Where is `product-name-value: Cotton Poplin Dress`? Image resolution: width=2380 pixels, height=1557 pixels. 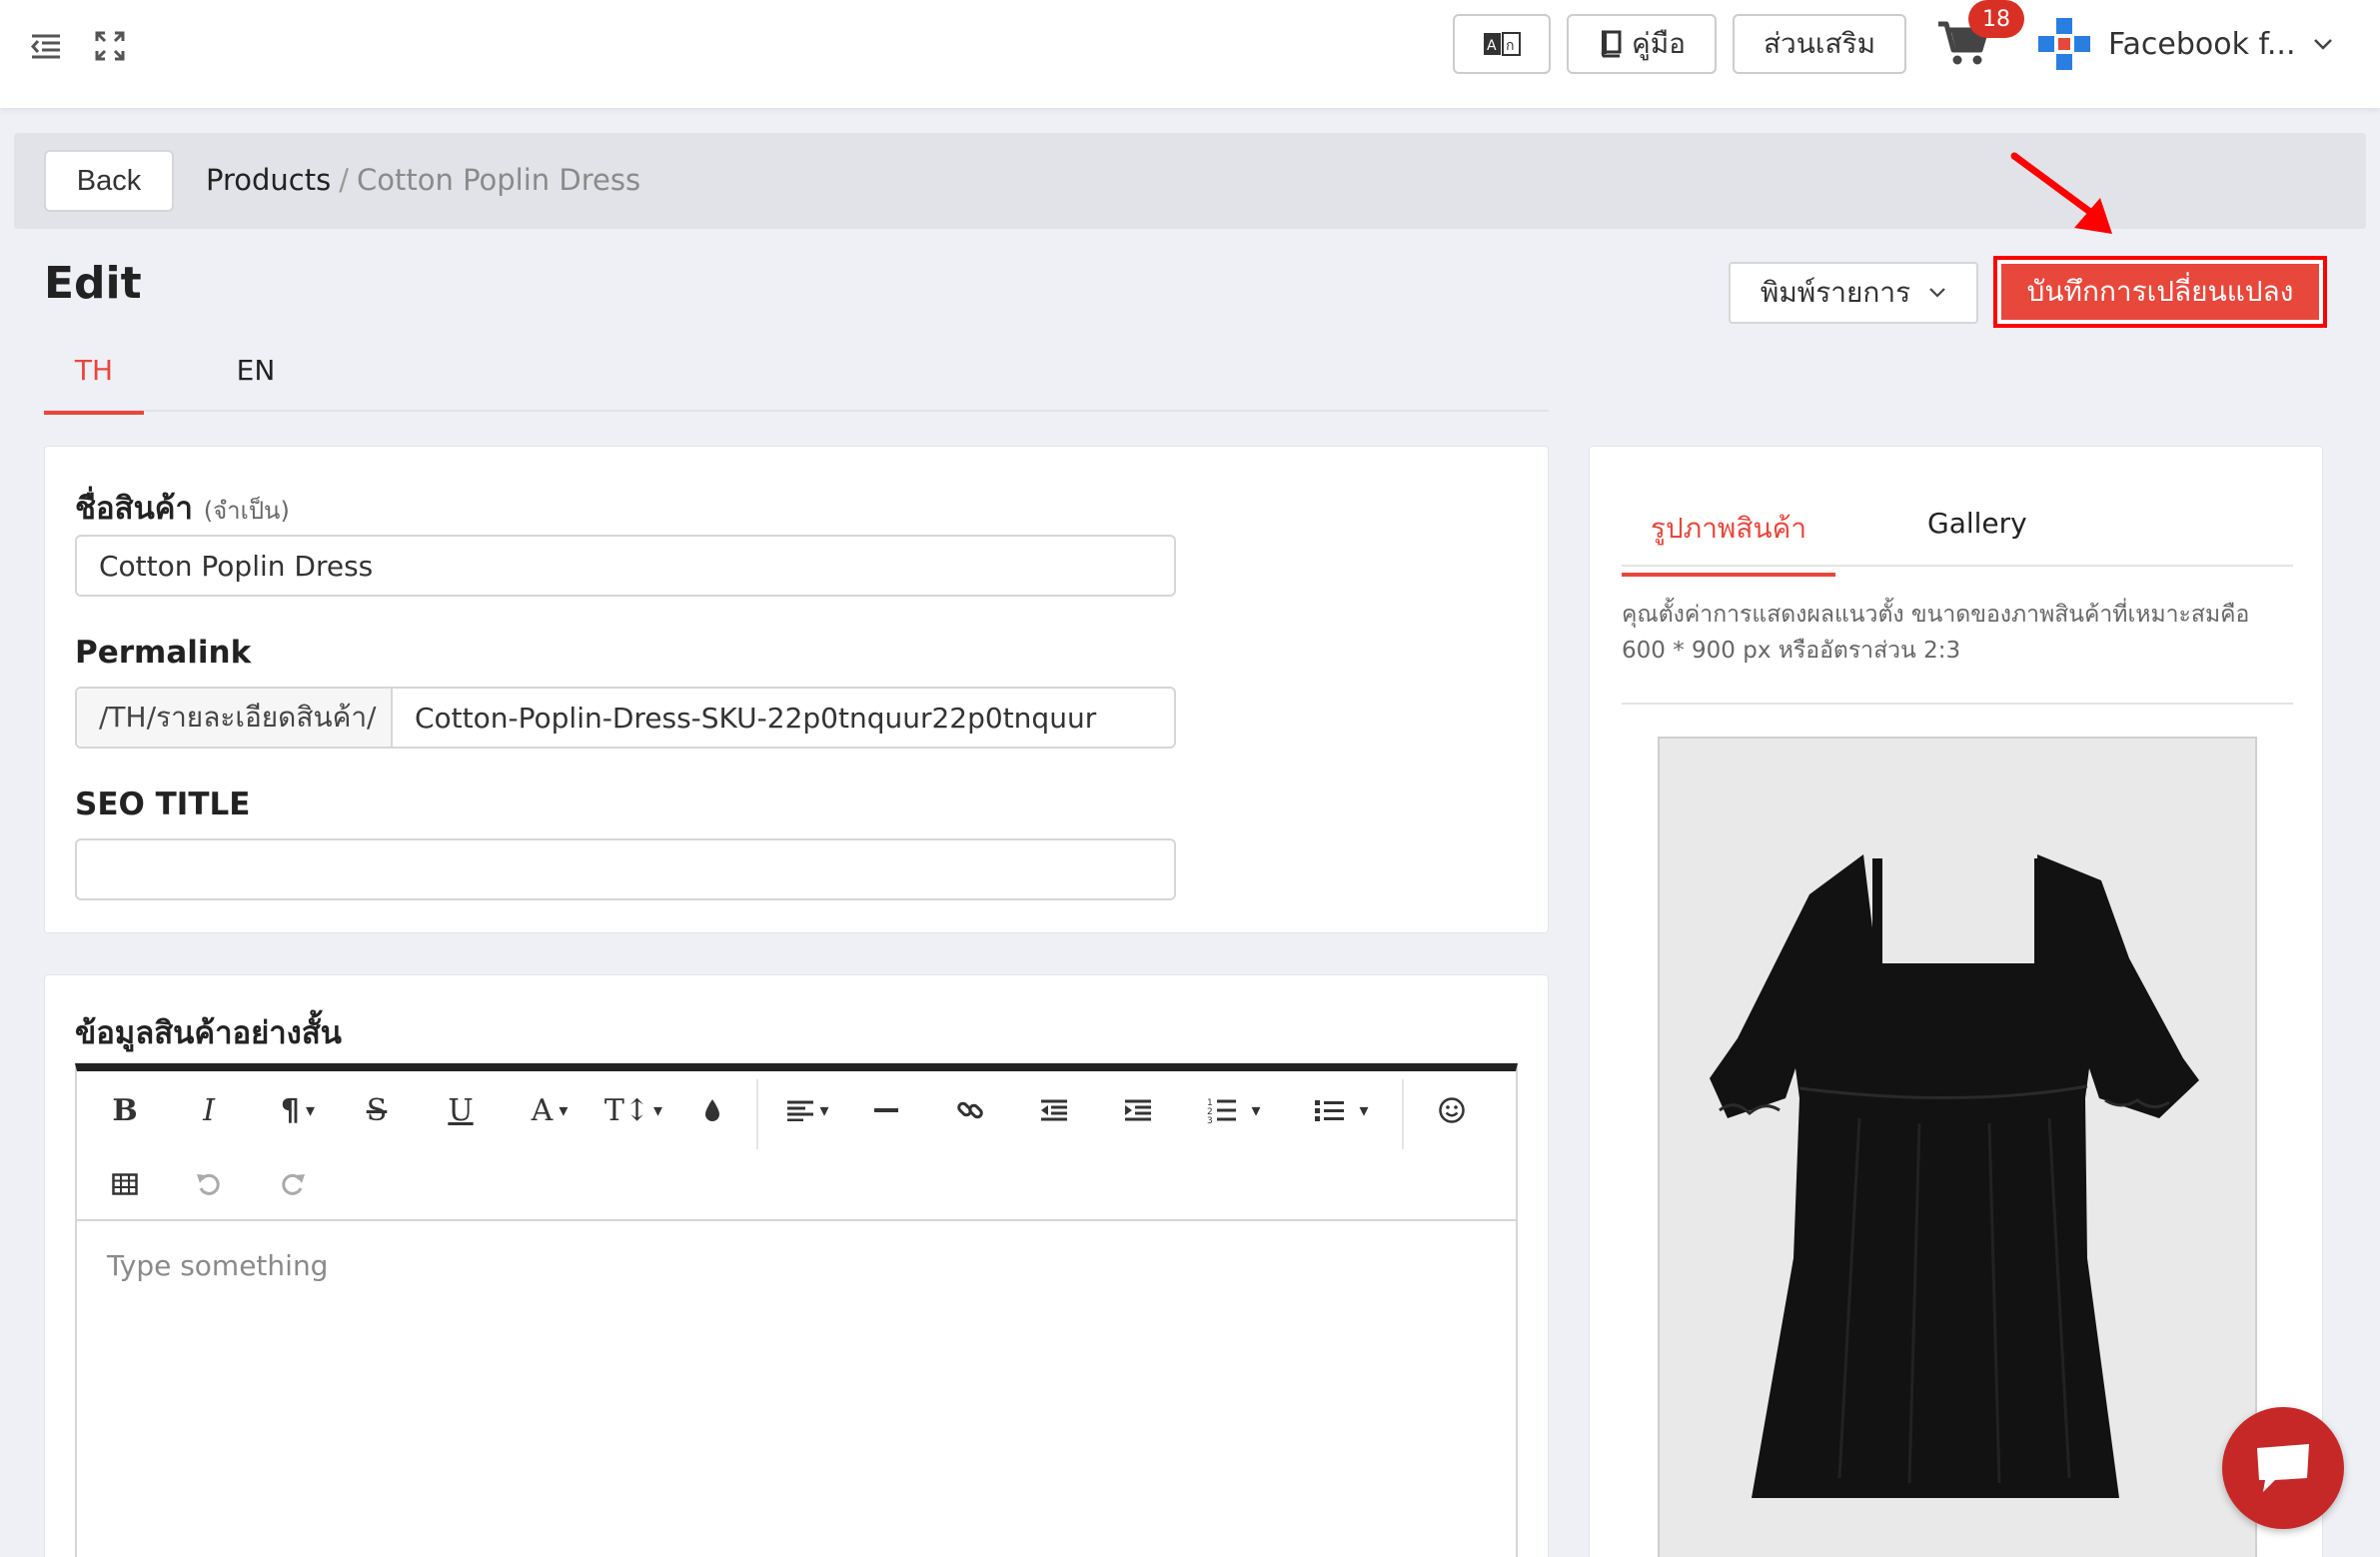
product-name-value: Cotton Poplin Dress is located at coordinates (236, 566).